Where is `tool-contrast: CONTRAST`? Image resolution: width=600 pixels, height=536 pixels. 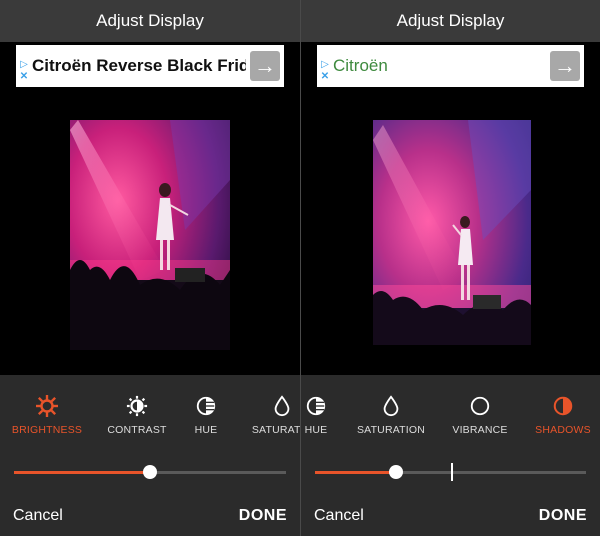
tool-contrast: CONTRAST is located at coordinates (137, 415).